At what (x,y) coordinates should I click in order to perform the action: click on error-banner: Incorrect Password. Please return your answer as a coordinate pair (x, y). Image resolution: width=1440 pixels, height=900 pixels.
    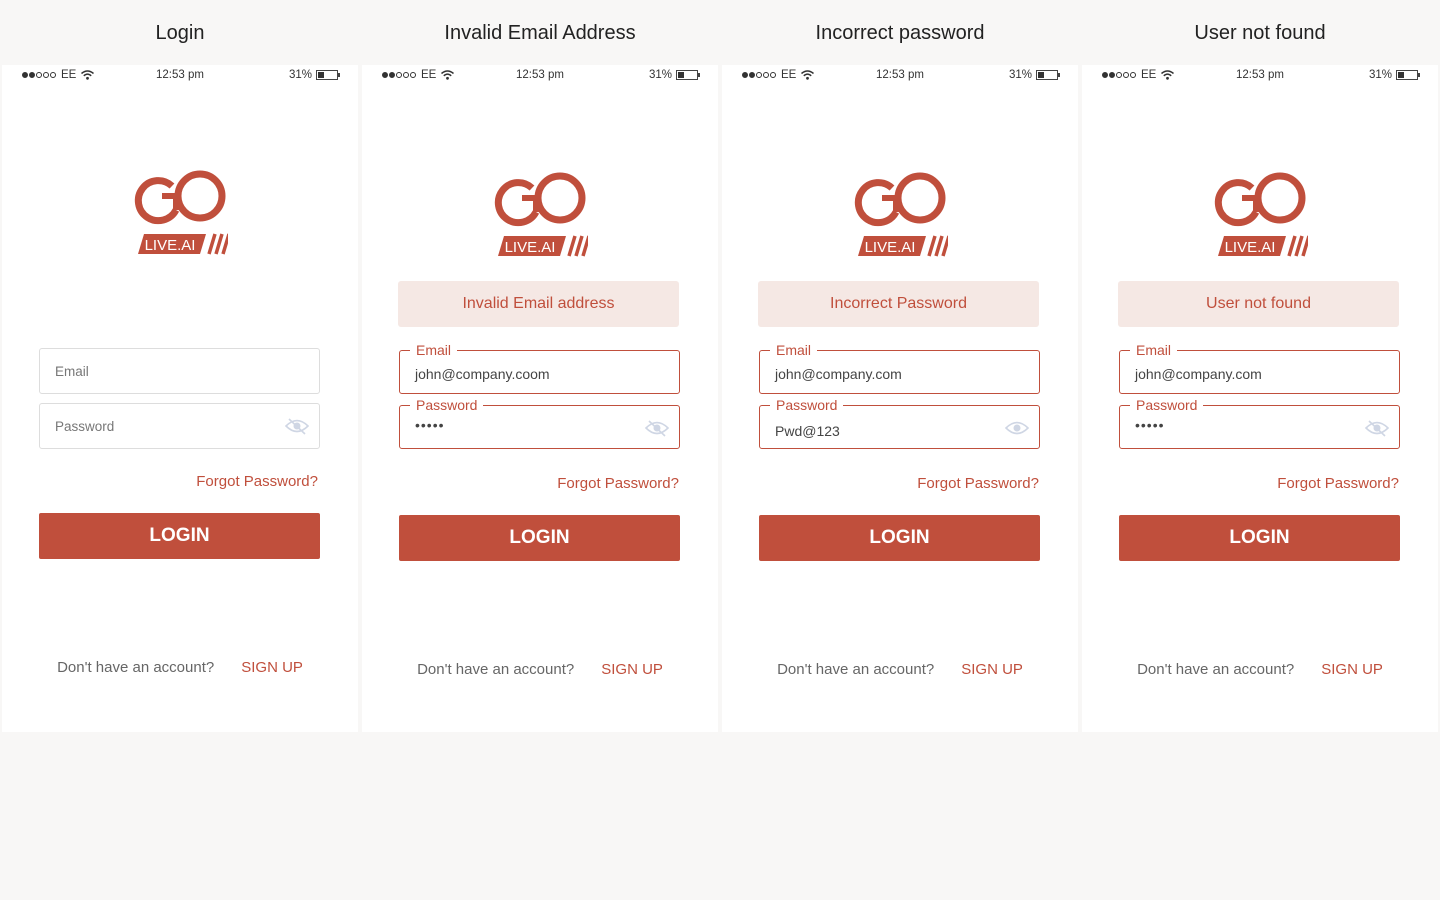
    Looking at the image, I should click on (898, 304).